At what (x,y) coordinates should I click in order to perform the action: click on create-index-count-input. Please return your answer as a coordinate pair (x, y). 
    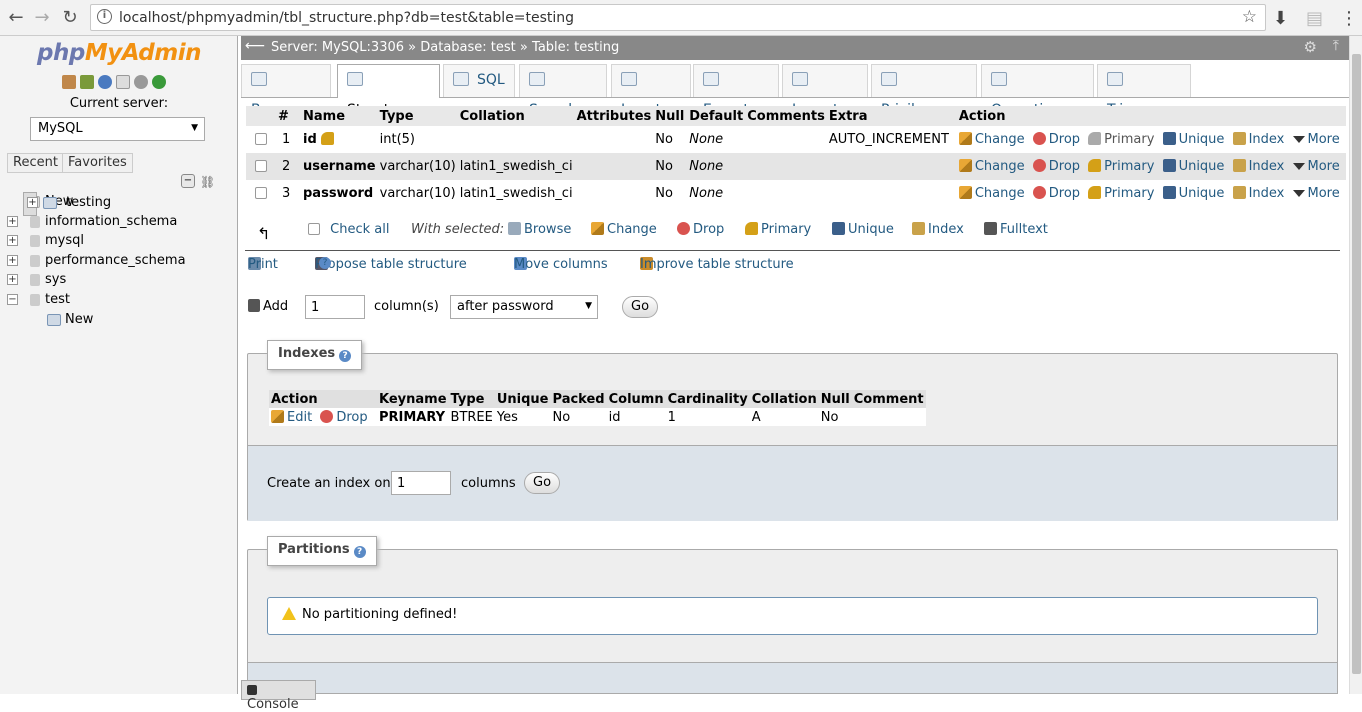
    Looking at the image, I should click on (421, 483).